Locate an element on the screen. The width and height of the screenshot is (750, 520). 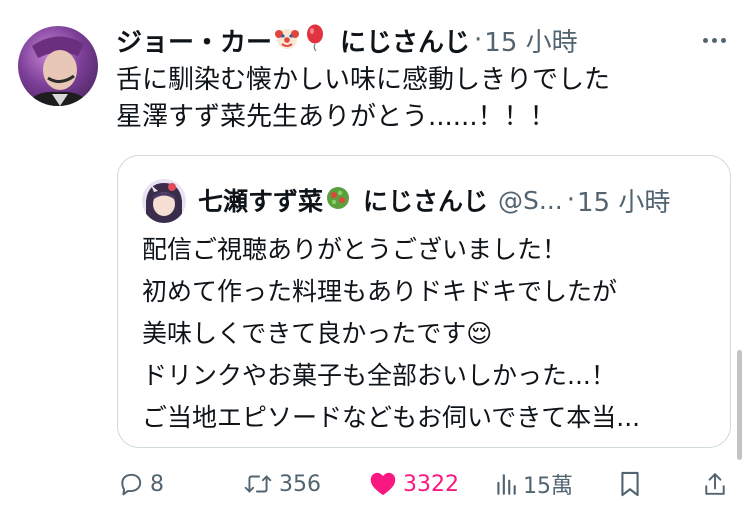
quoted-text-line: 配信ご視聴ありがとうございました！ is located at coordinates (355, 249).